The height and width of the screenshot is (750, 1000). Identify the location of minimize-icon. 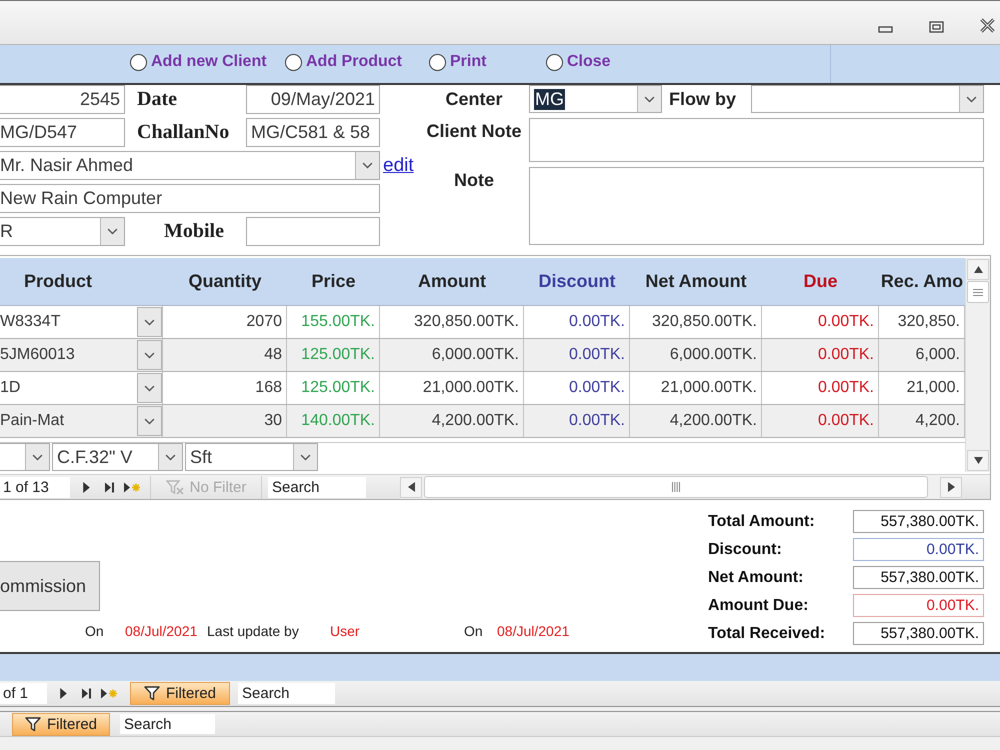
(885, 29).